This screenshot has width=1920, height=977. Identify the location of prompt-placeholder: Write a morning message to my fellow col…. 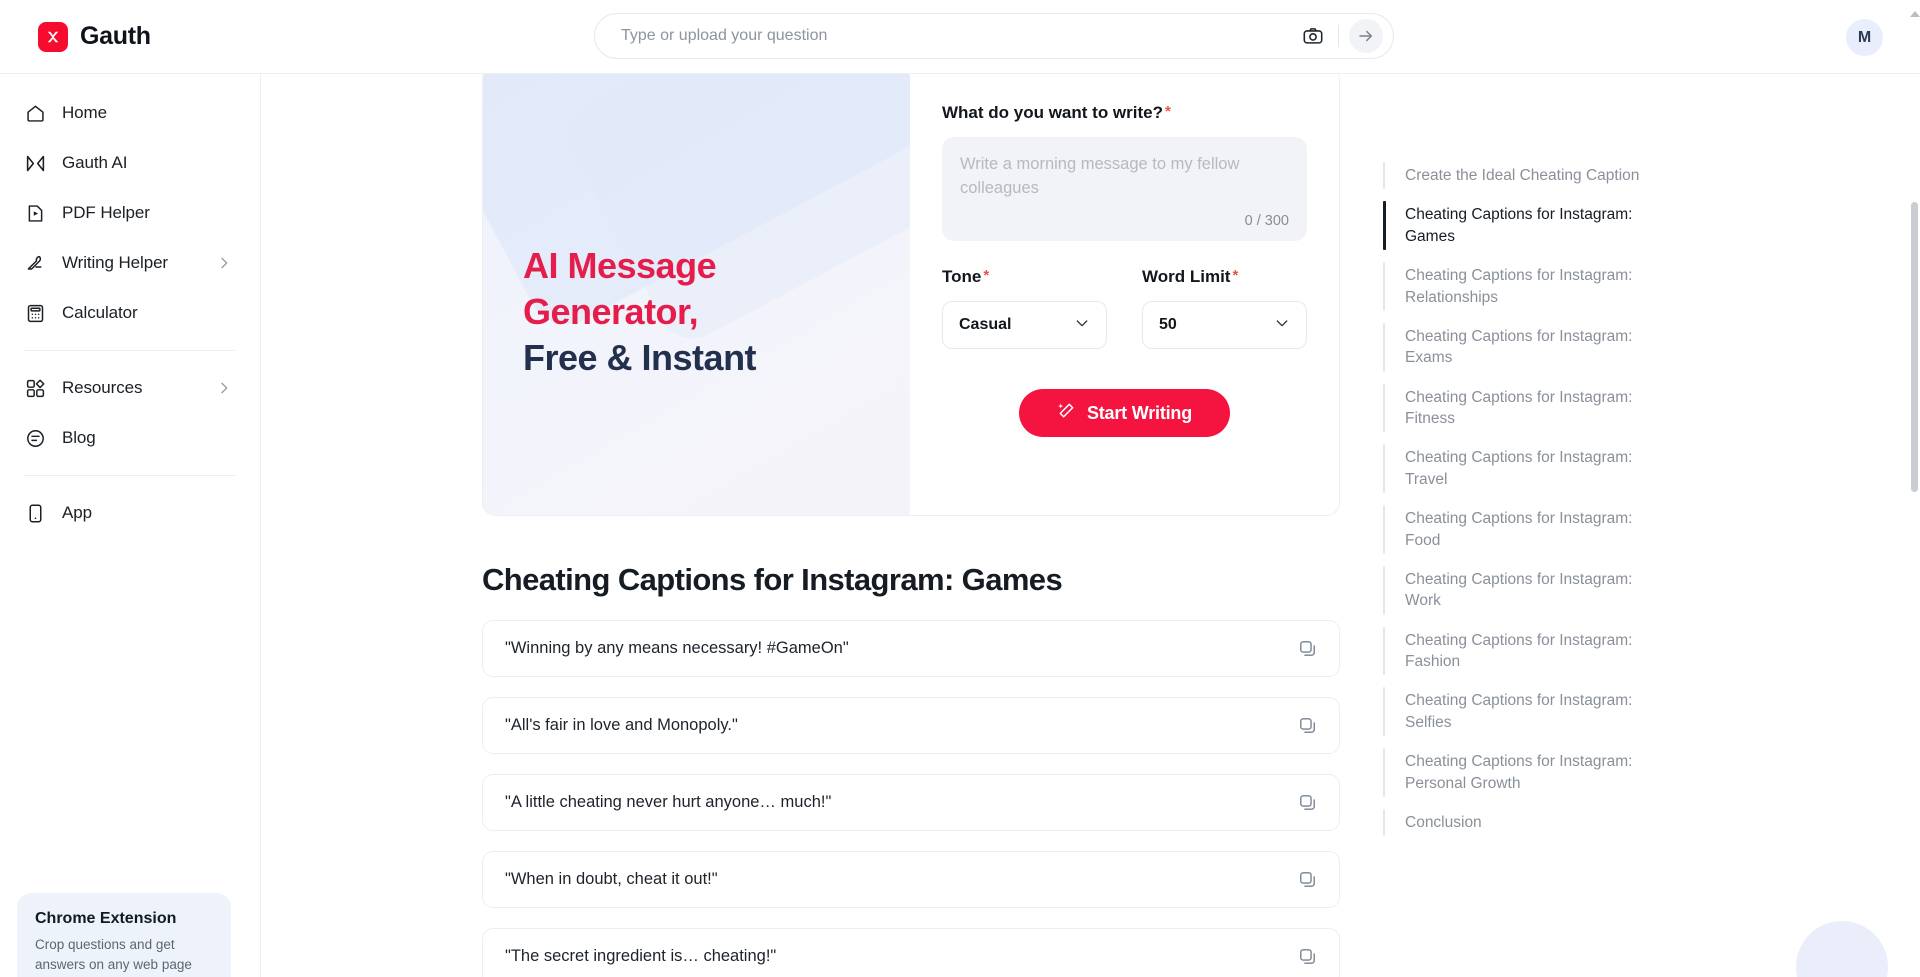
(1100, 176).